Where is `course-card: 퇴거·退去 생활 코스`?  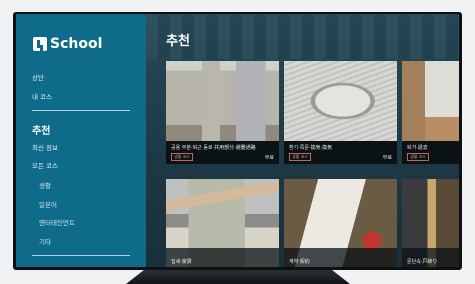
course-card: 퇴거·退去 생활 코스 is located at coordinates (430, 112).